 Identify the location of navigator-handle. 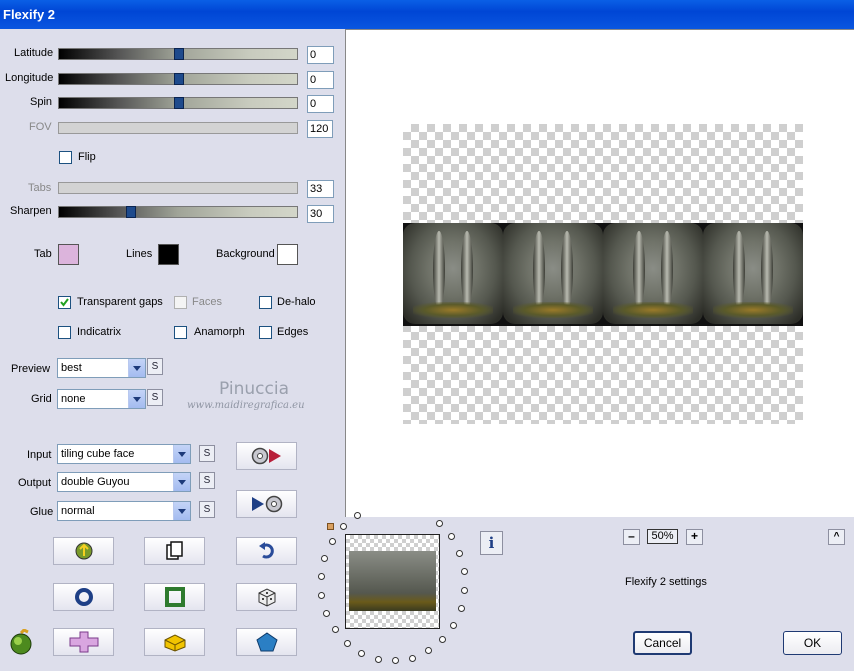
(330, 526).